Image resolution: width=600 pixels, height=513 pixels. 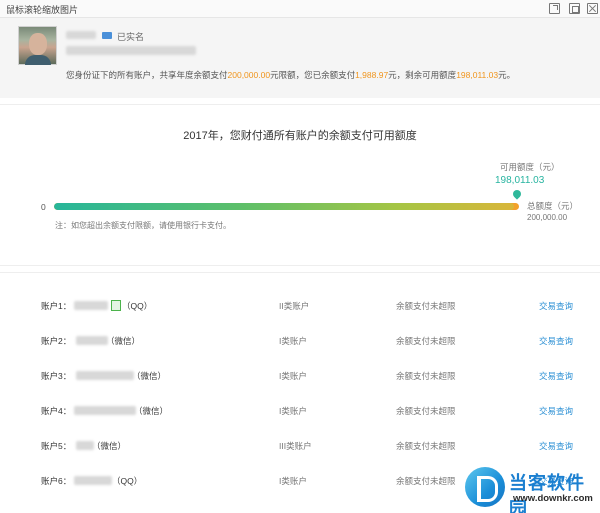 I want to click on avatar, so click(x=37, y=45).